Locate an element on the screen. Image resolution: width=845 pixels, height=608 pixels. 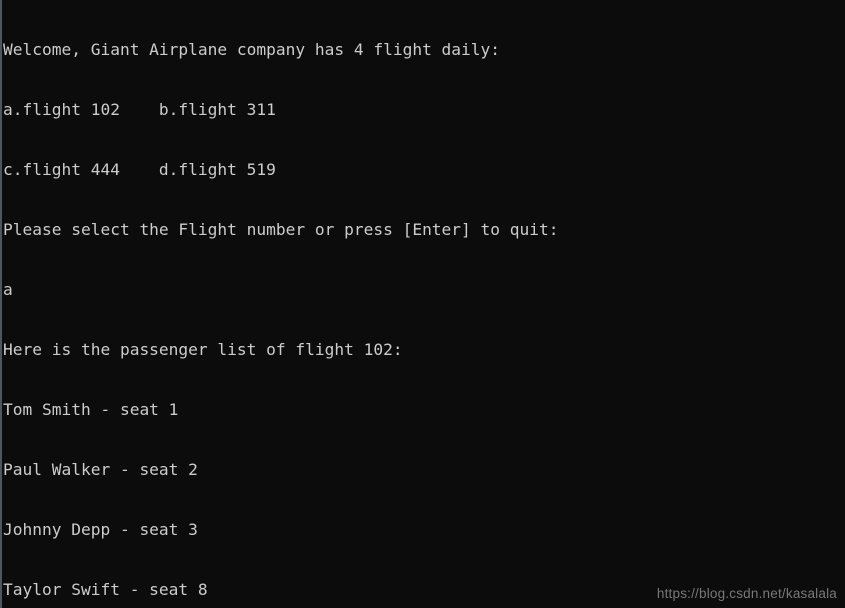
passenger-list-item: Tom Smith - seat 1 is located at coordinates (91, 409).